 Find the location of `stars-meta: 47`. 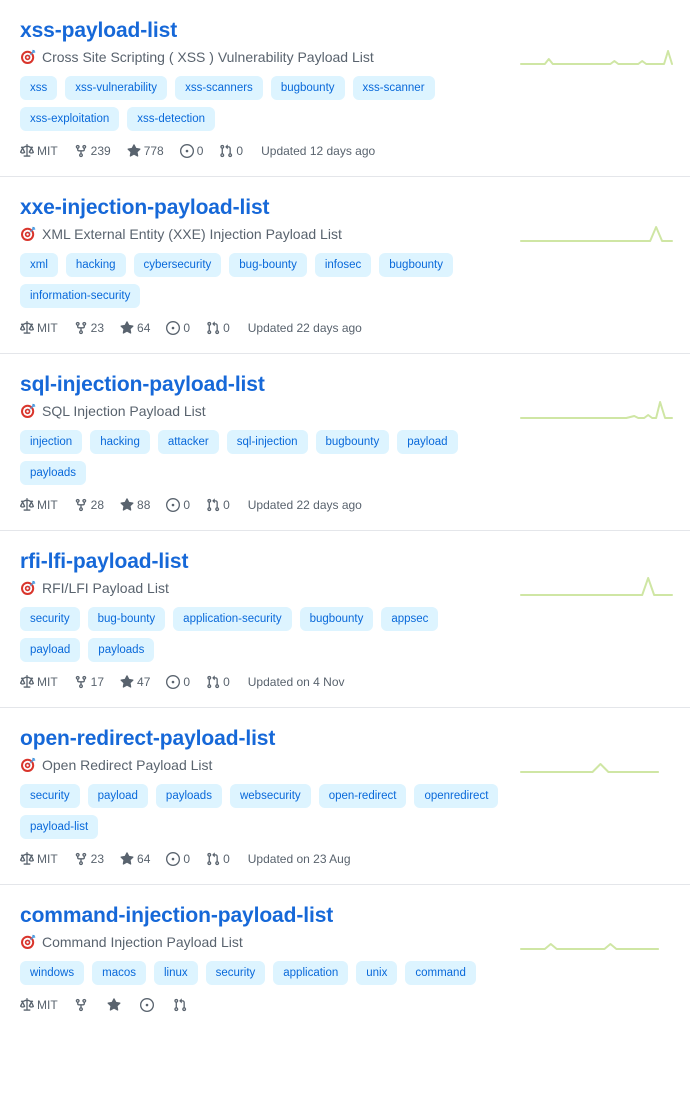

stars-meta: 47 is located at coordinates (135, 682).